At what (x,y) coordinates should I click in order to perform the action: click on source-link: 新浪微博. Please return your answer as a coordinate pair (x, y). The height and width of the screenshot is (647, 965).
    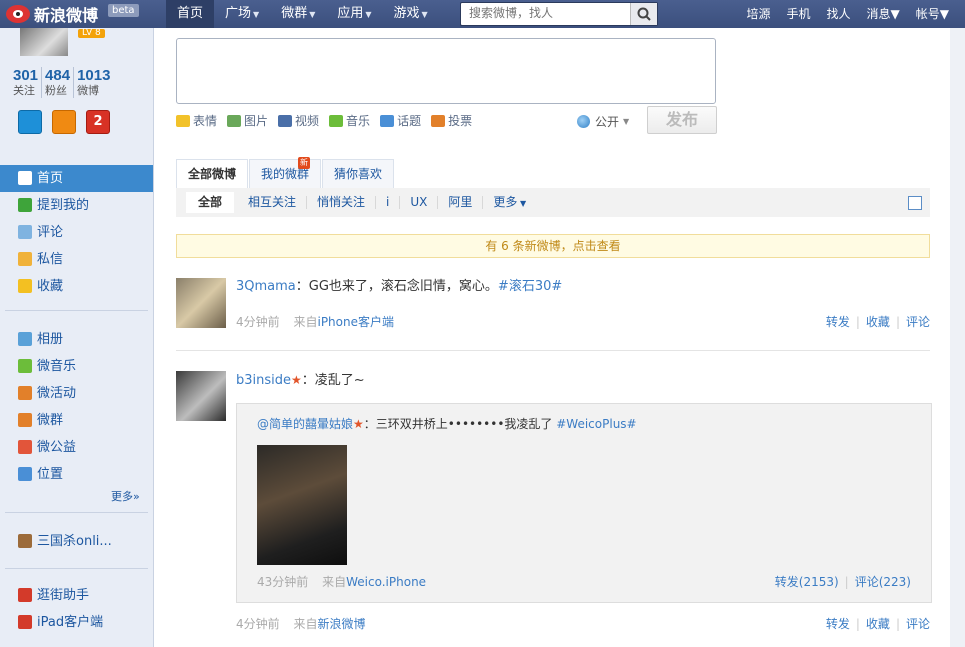
    Looking at the image, I should click on (341, 624).